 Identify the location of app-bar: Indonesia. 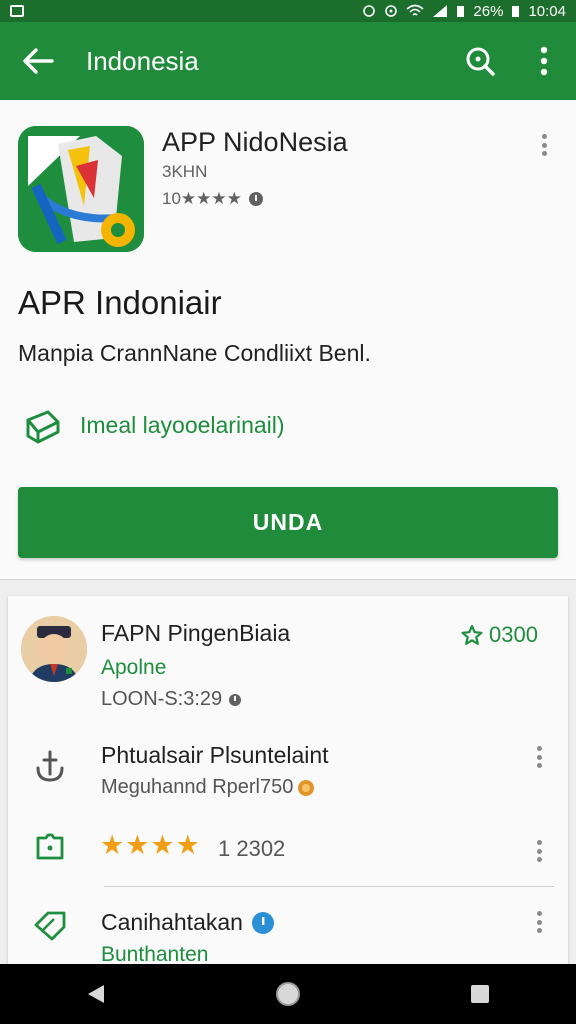
(288, 61).